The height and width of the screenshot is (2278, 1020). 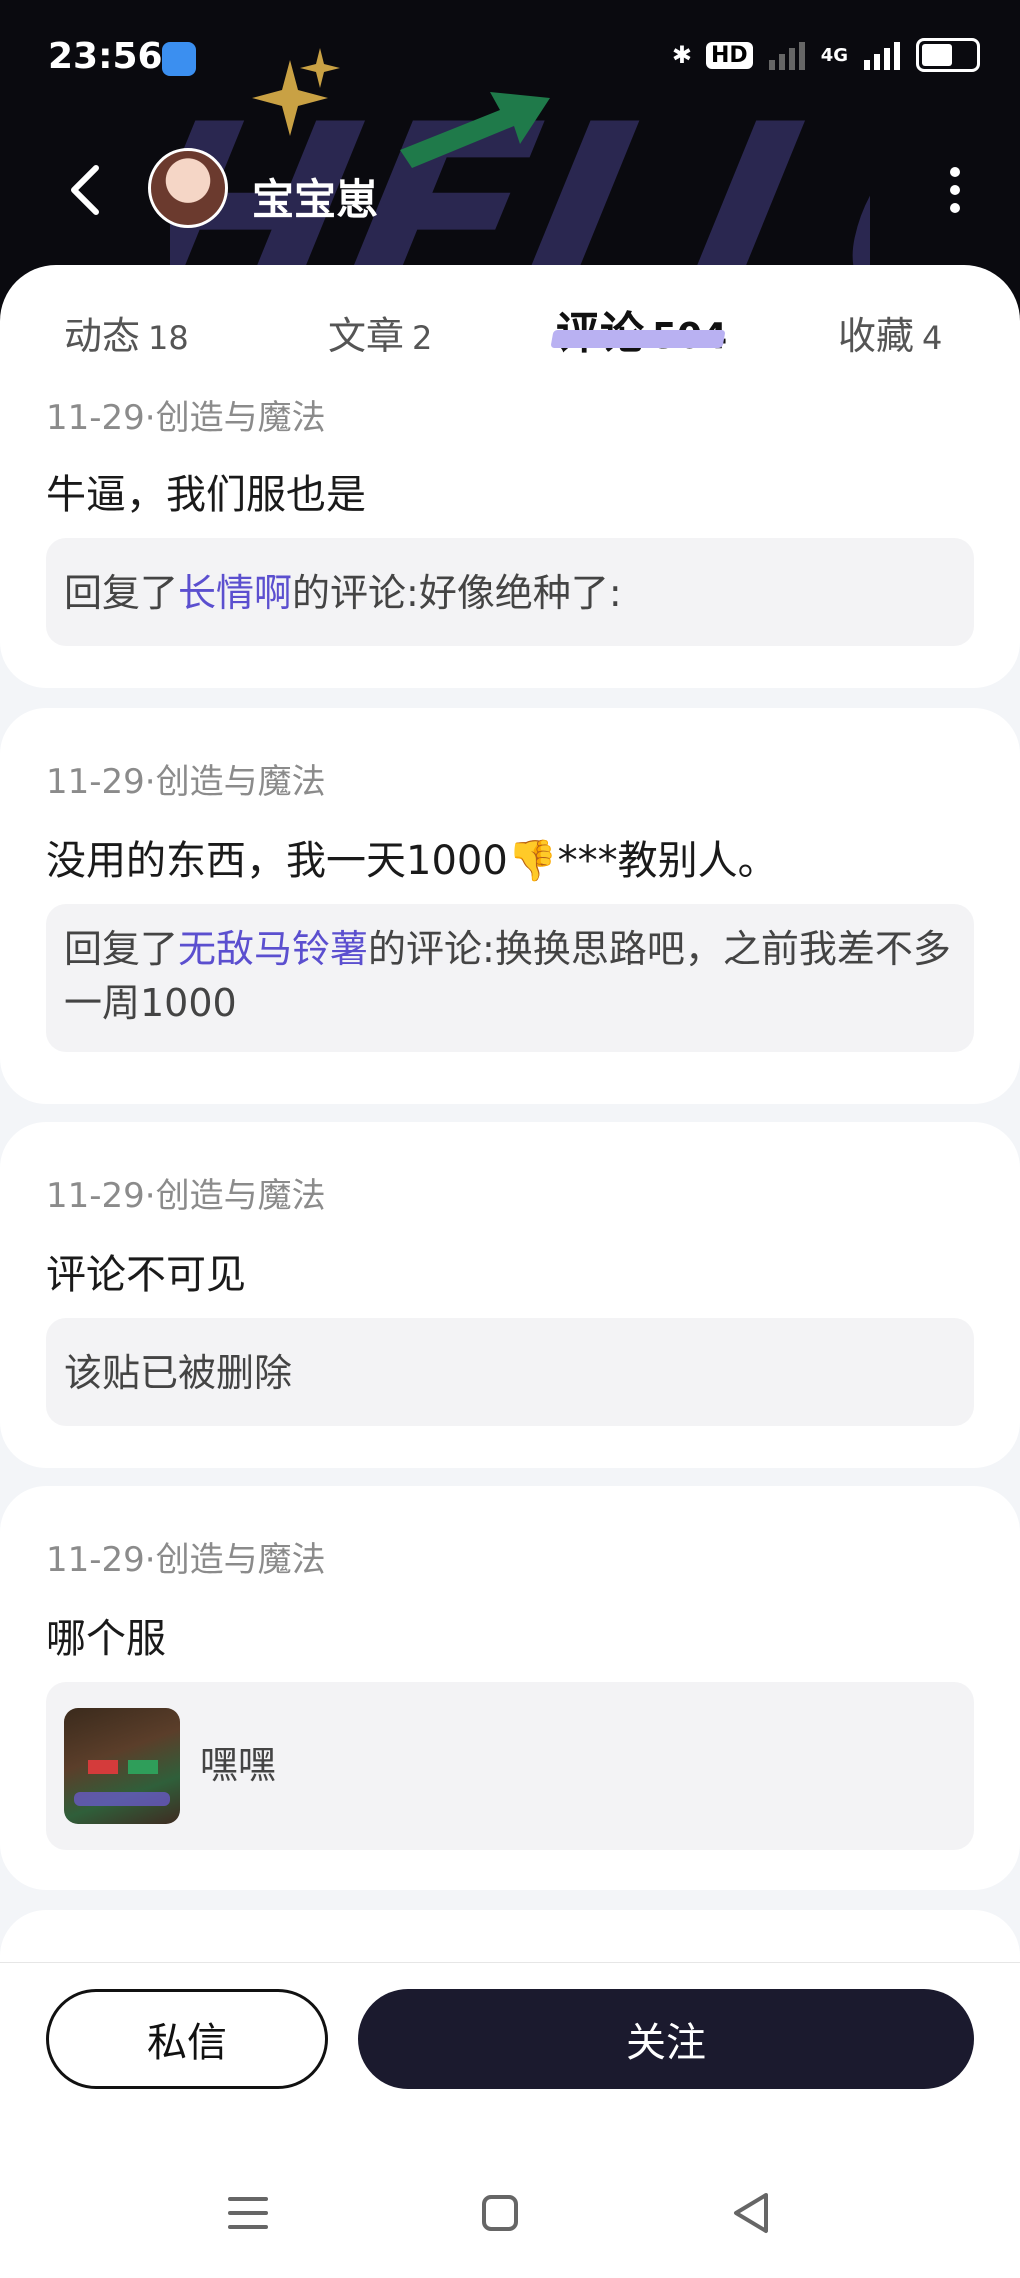 What do you see at coordinates (667, 861) in the screenshot?
I see `comment-text-after: ***教别人。` at bounding box center [667, 861].